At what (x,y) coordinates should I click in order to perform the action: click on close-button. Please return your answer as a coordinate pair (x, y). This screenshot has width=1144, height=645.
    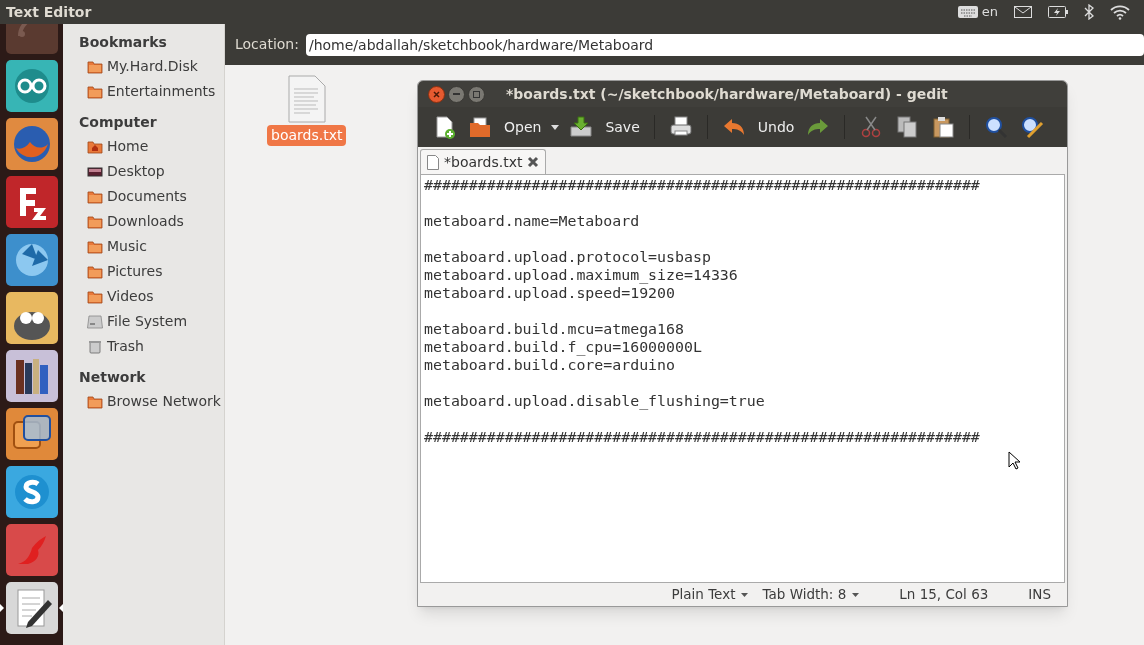
    Looking at the image, I should click on (436, 94).